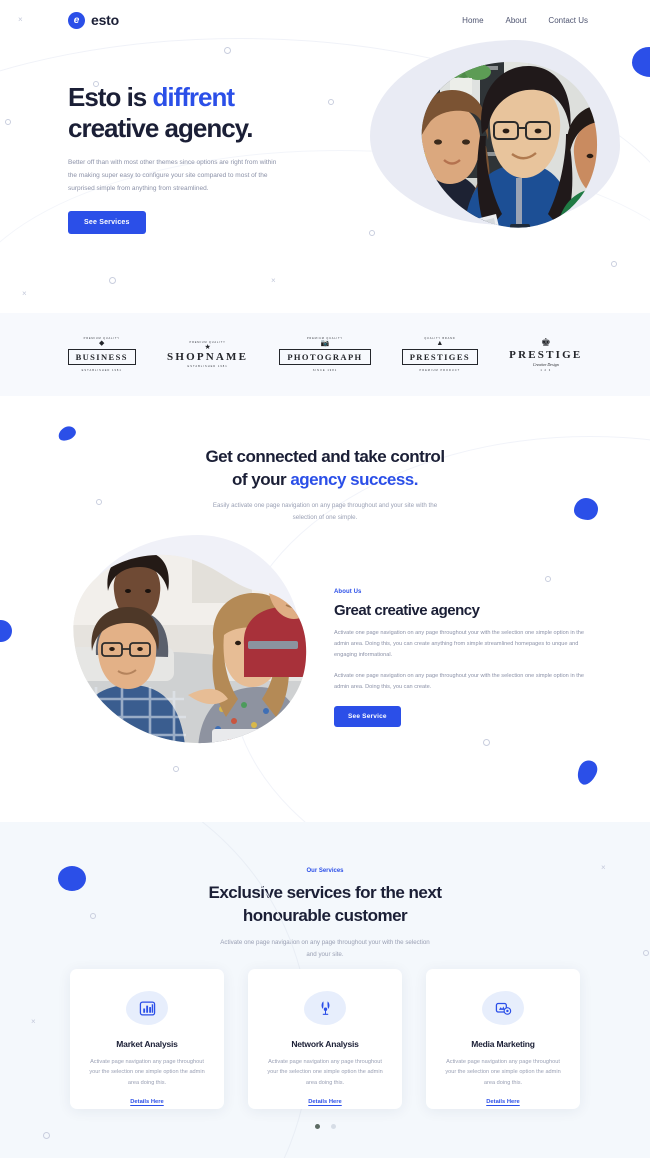 The width and height of the screenshot is (650, 1158). What do you see at coordinates (509, 144) in the screenshot?
I see `hero-photo` at bounding box center [509, 144].